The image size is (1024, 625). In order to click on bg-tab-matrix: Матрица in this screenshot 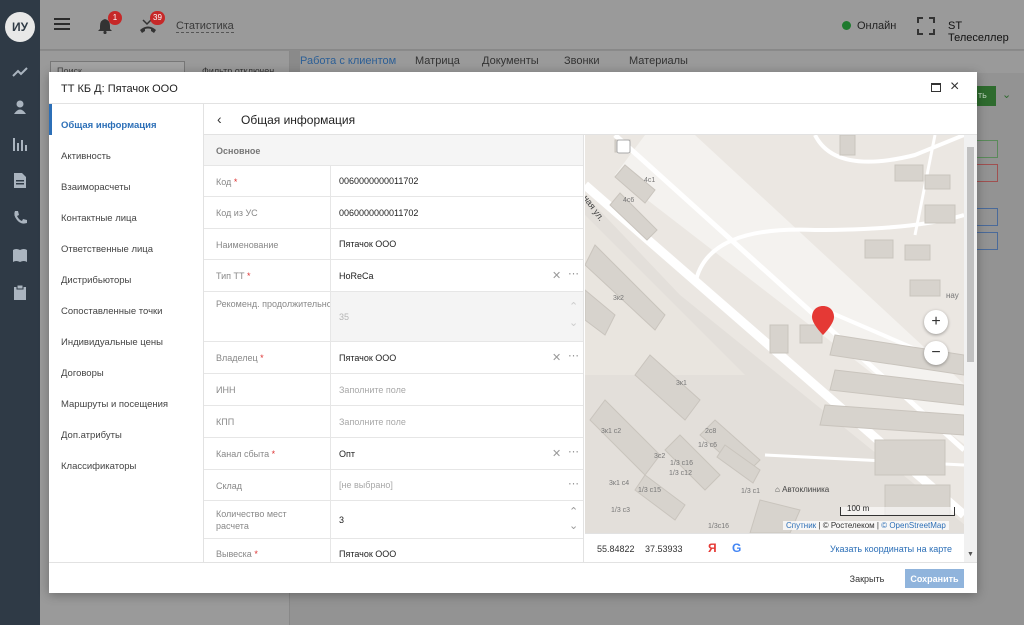, I will do `click(437, 61)`.